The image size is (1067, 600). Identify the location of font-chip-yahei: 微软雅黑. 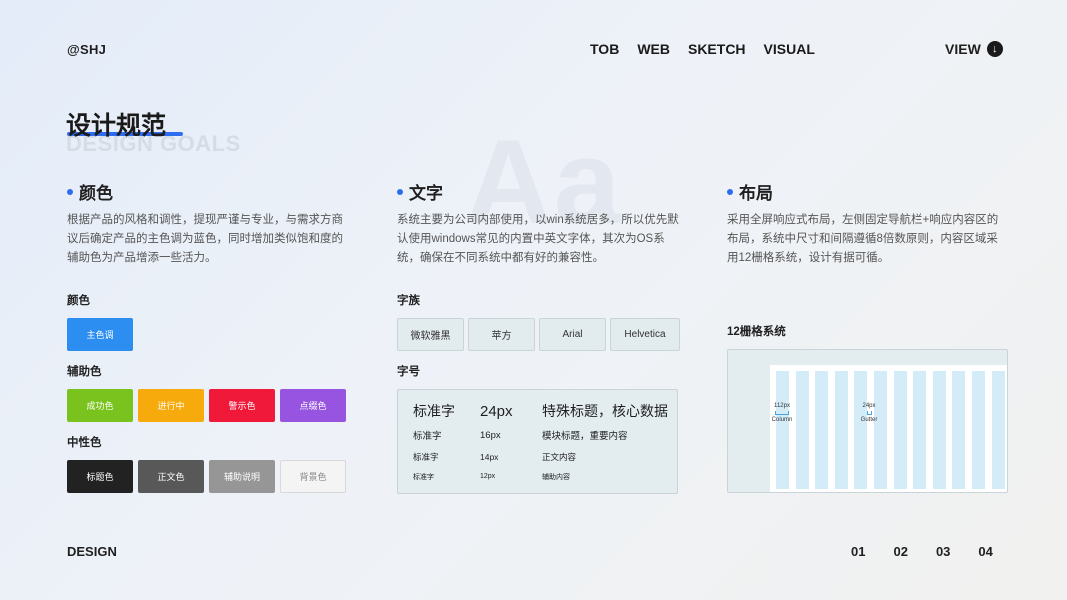
(430, 334).